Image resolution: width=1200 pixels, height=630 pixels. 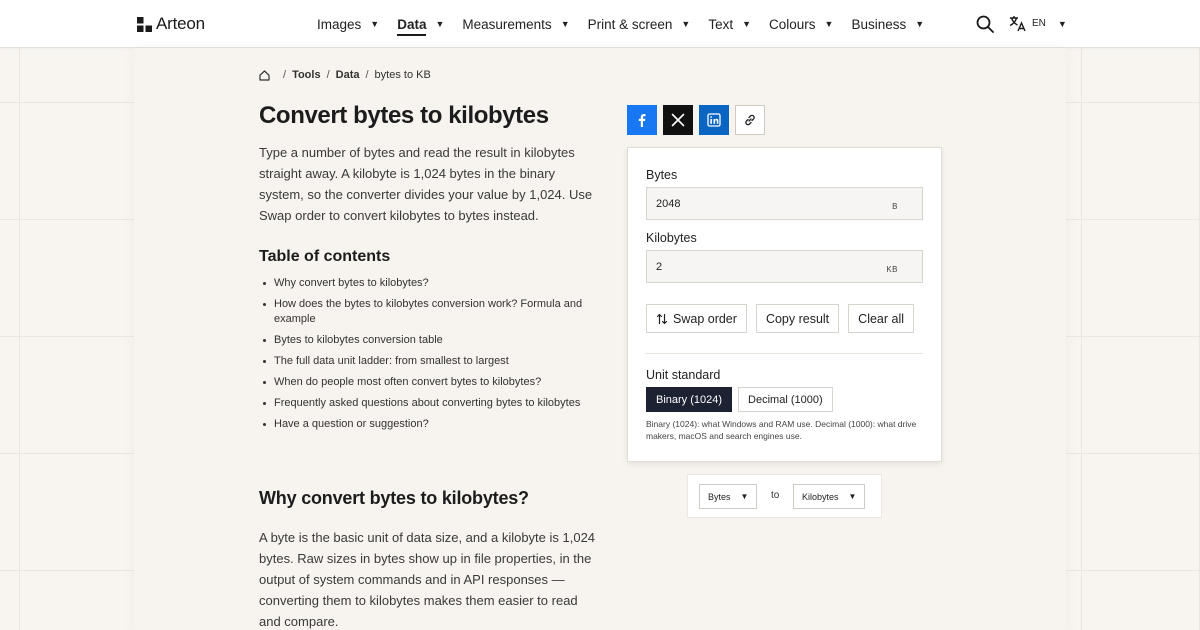 What do you see at coordinates (325, 256) in the screenshot?
I see `toc-heading: Table of contents` at bounding box center [325, 256].